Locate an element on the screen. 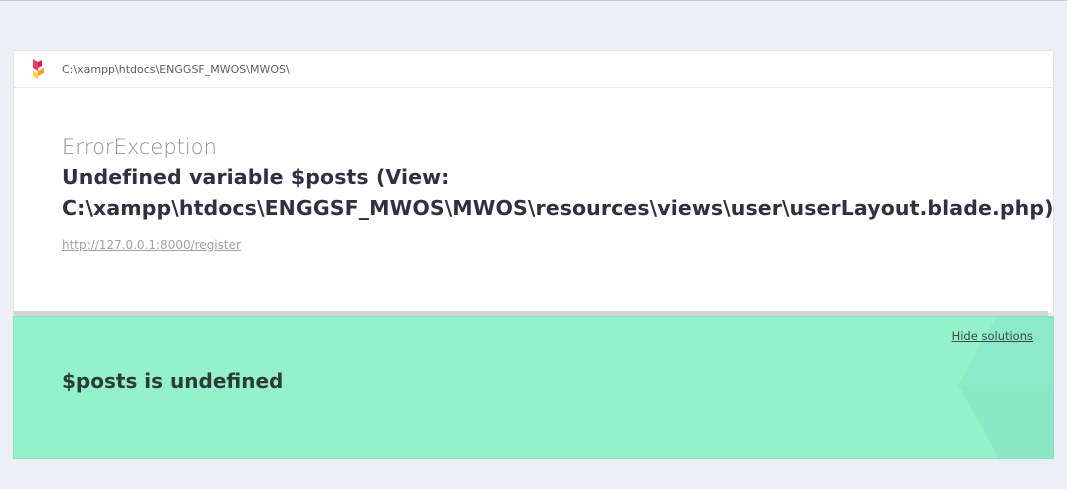 The height and width of the screenshot is (489, 1067). hide-solutions-link: Hide solutions is located at coordinates (992, 336).